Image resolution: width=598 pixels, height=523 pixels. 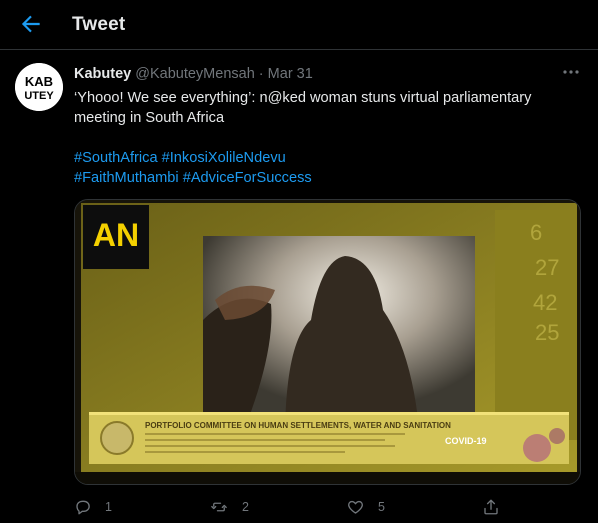 I want to click on back-arrow-icon, so click(x=31, y=24).